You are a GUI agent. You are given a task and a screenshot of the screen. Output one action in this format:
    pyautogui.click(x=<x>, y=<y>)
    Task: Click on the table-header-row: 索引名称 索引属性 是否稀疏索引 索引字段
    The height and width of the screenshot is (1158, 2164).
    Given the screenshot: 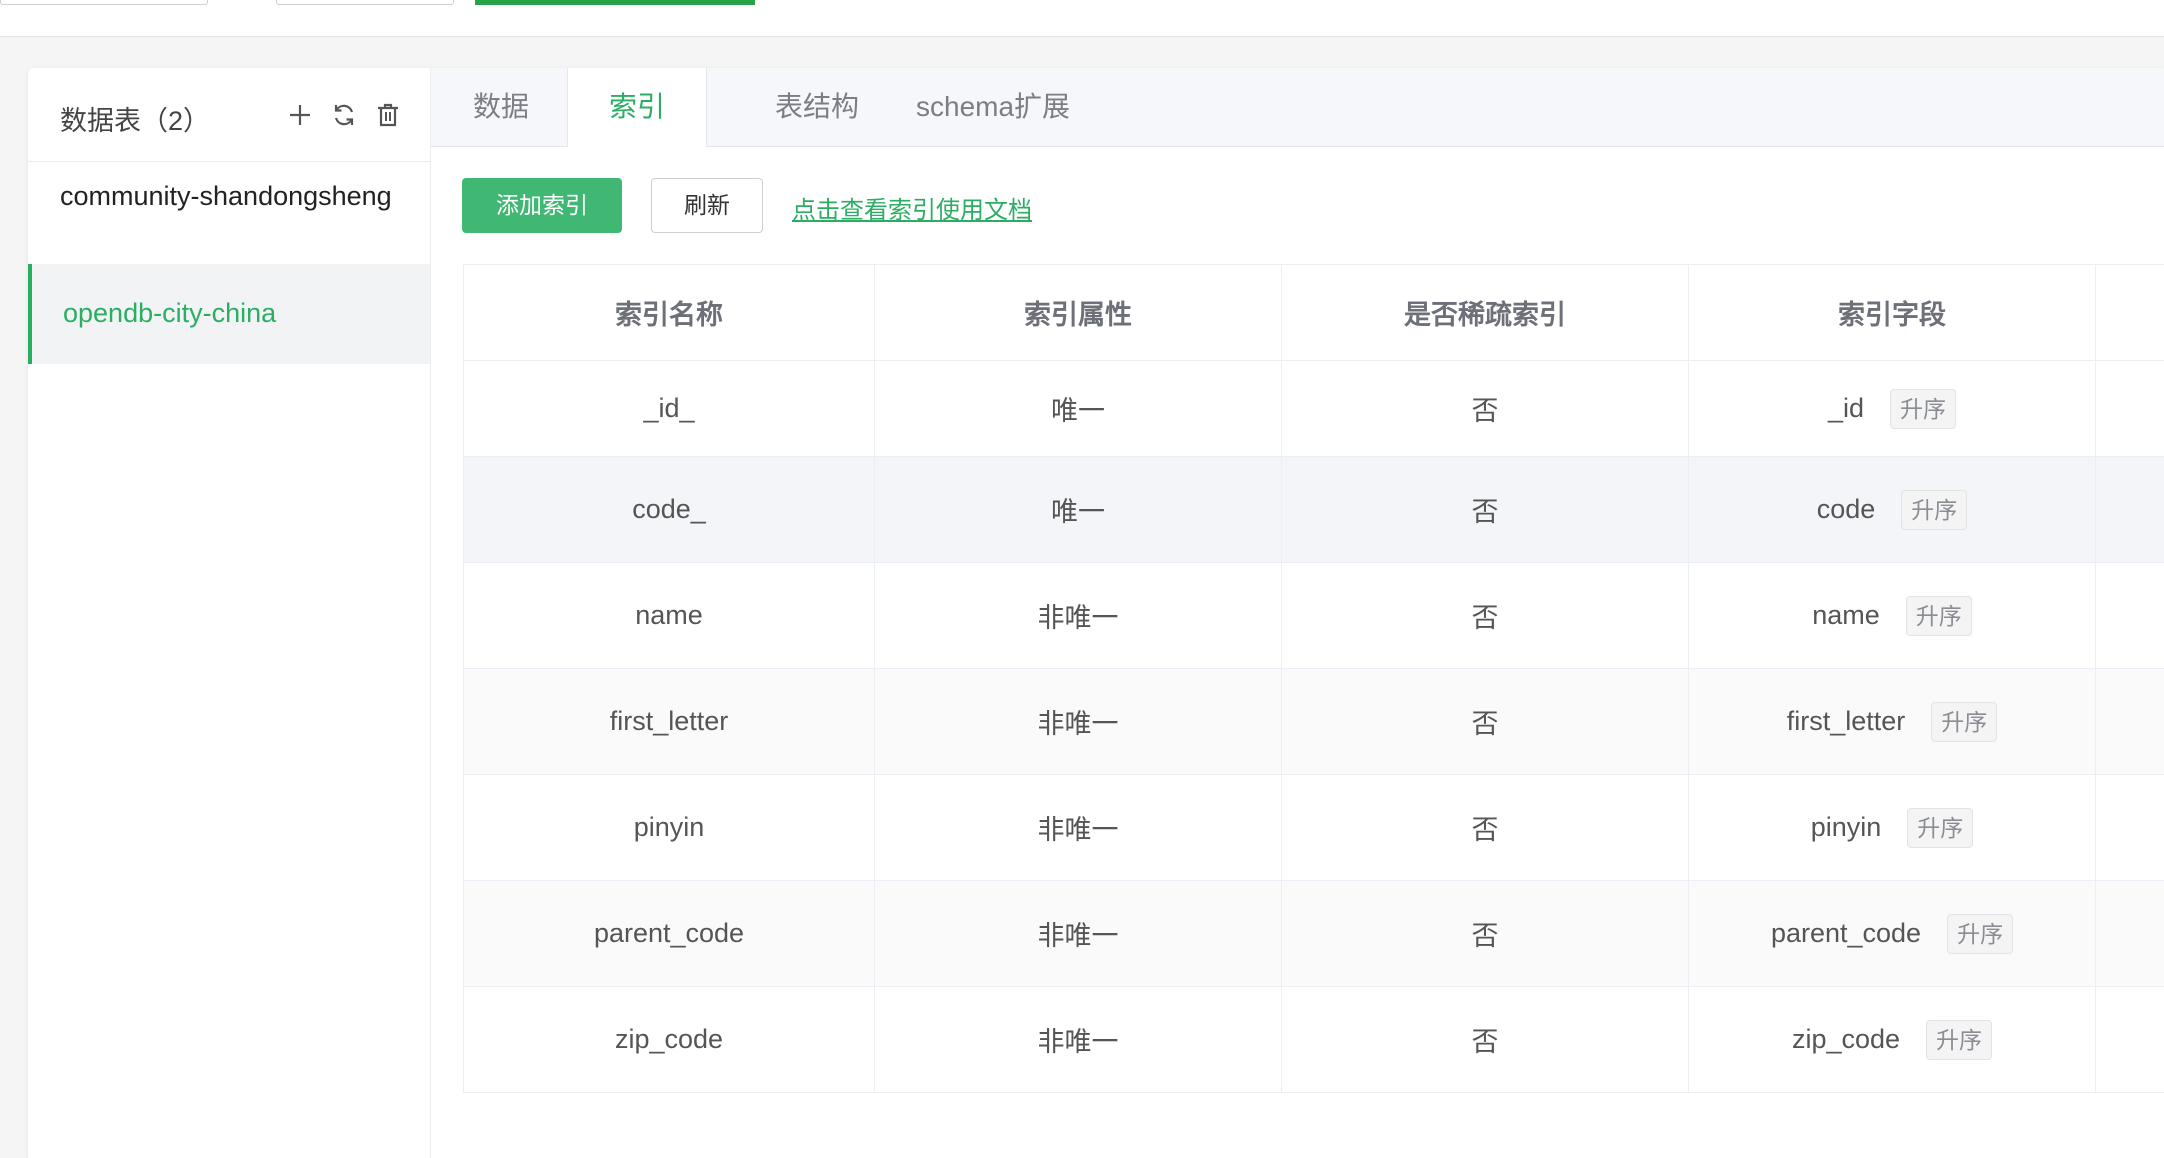 What is the action you would take?
    pyautogui.click(x=1313, y=312)
    